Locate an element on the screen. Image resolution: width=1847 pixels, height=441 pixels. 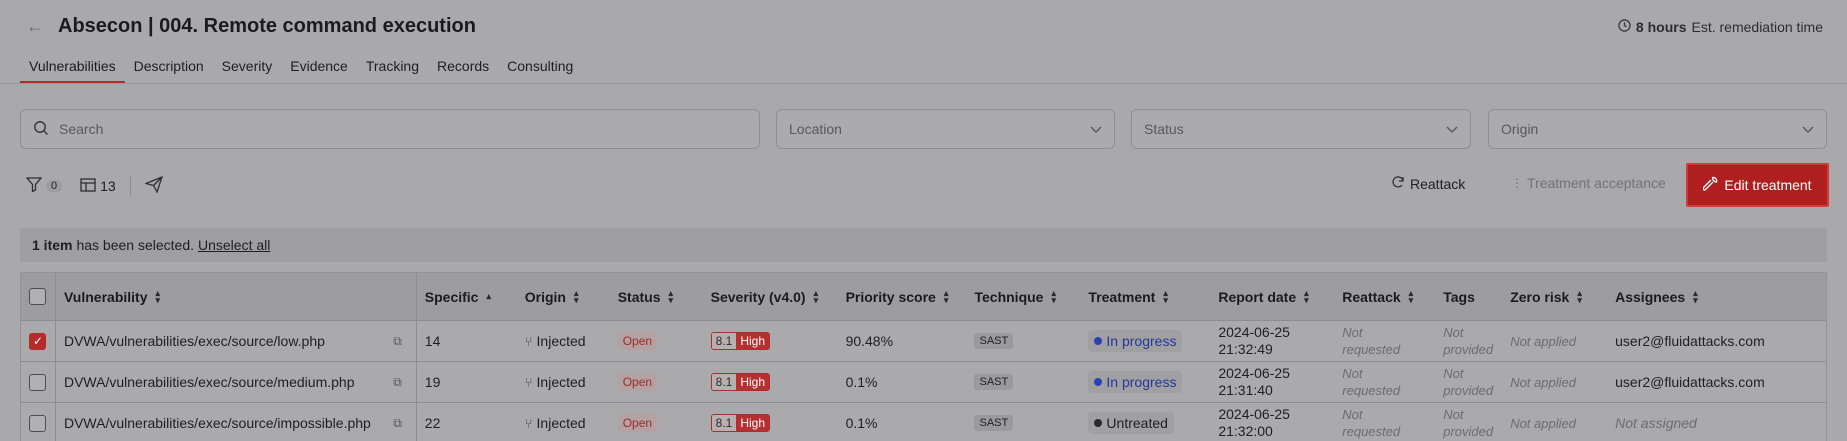
status-select: Status is located at coordinates (1301, 129).